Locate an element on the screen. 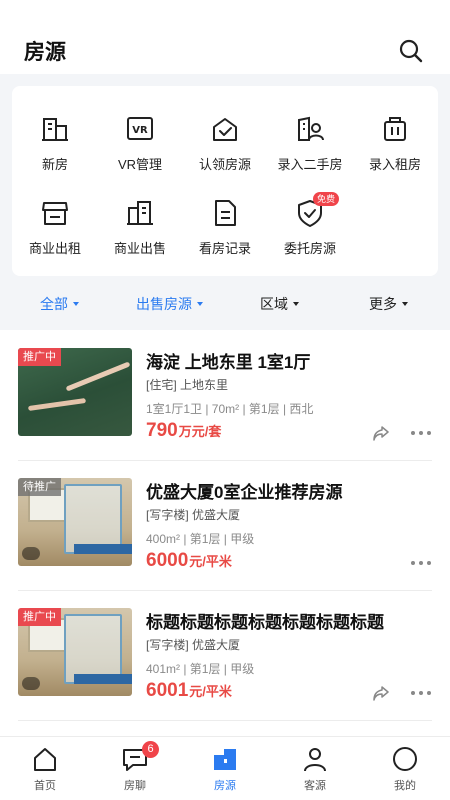  svg-text: VR is located at coordinates (140, 130).